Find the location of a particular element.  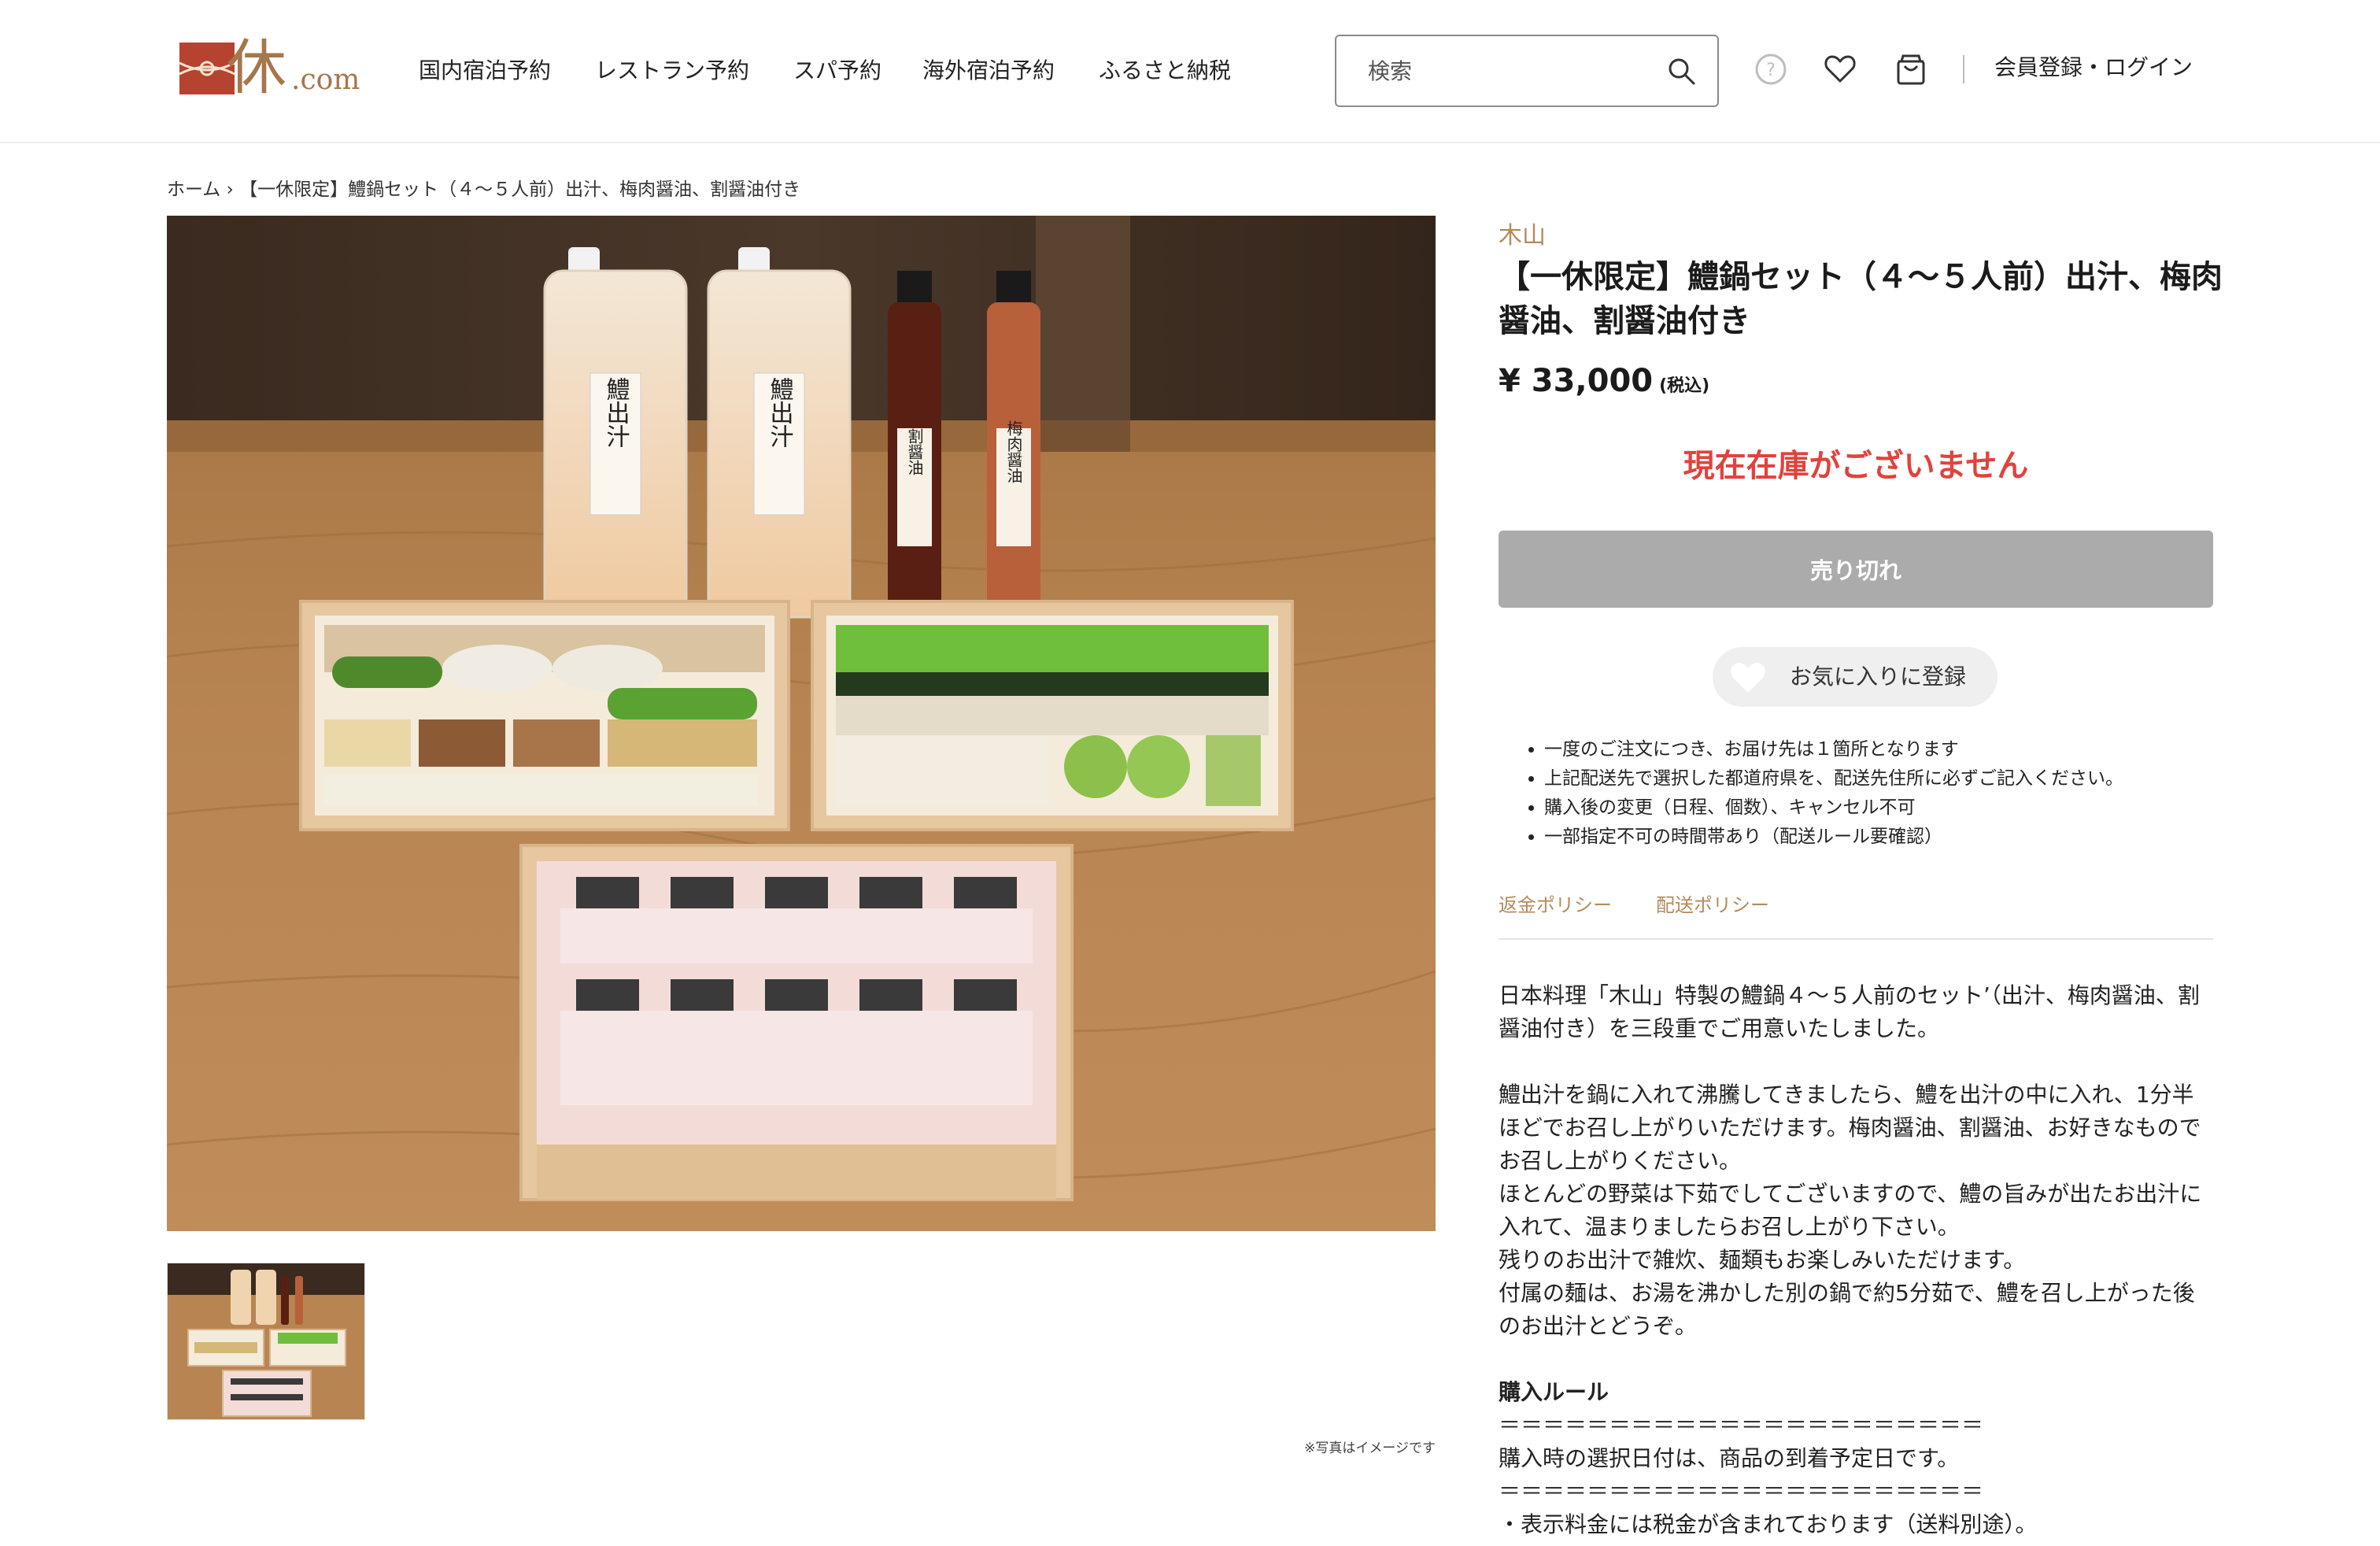

stock-status: 現在在庫がございません is located at coordinates (1856, 466).